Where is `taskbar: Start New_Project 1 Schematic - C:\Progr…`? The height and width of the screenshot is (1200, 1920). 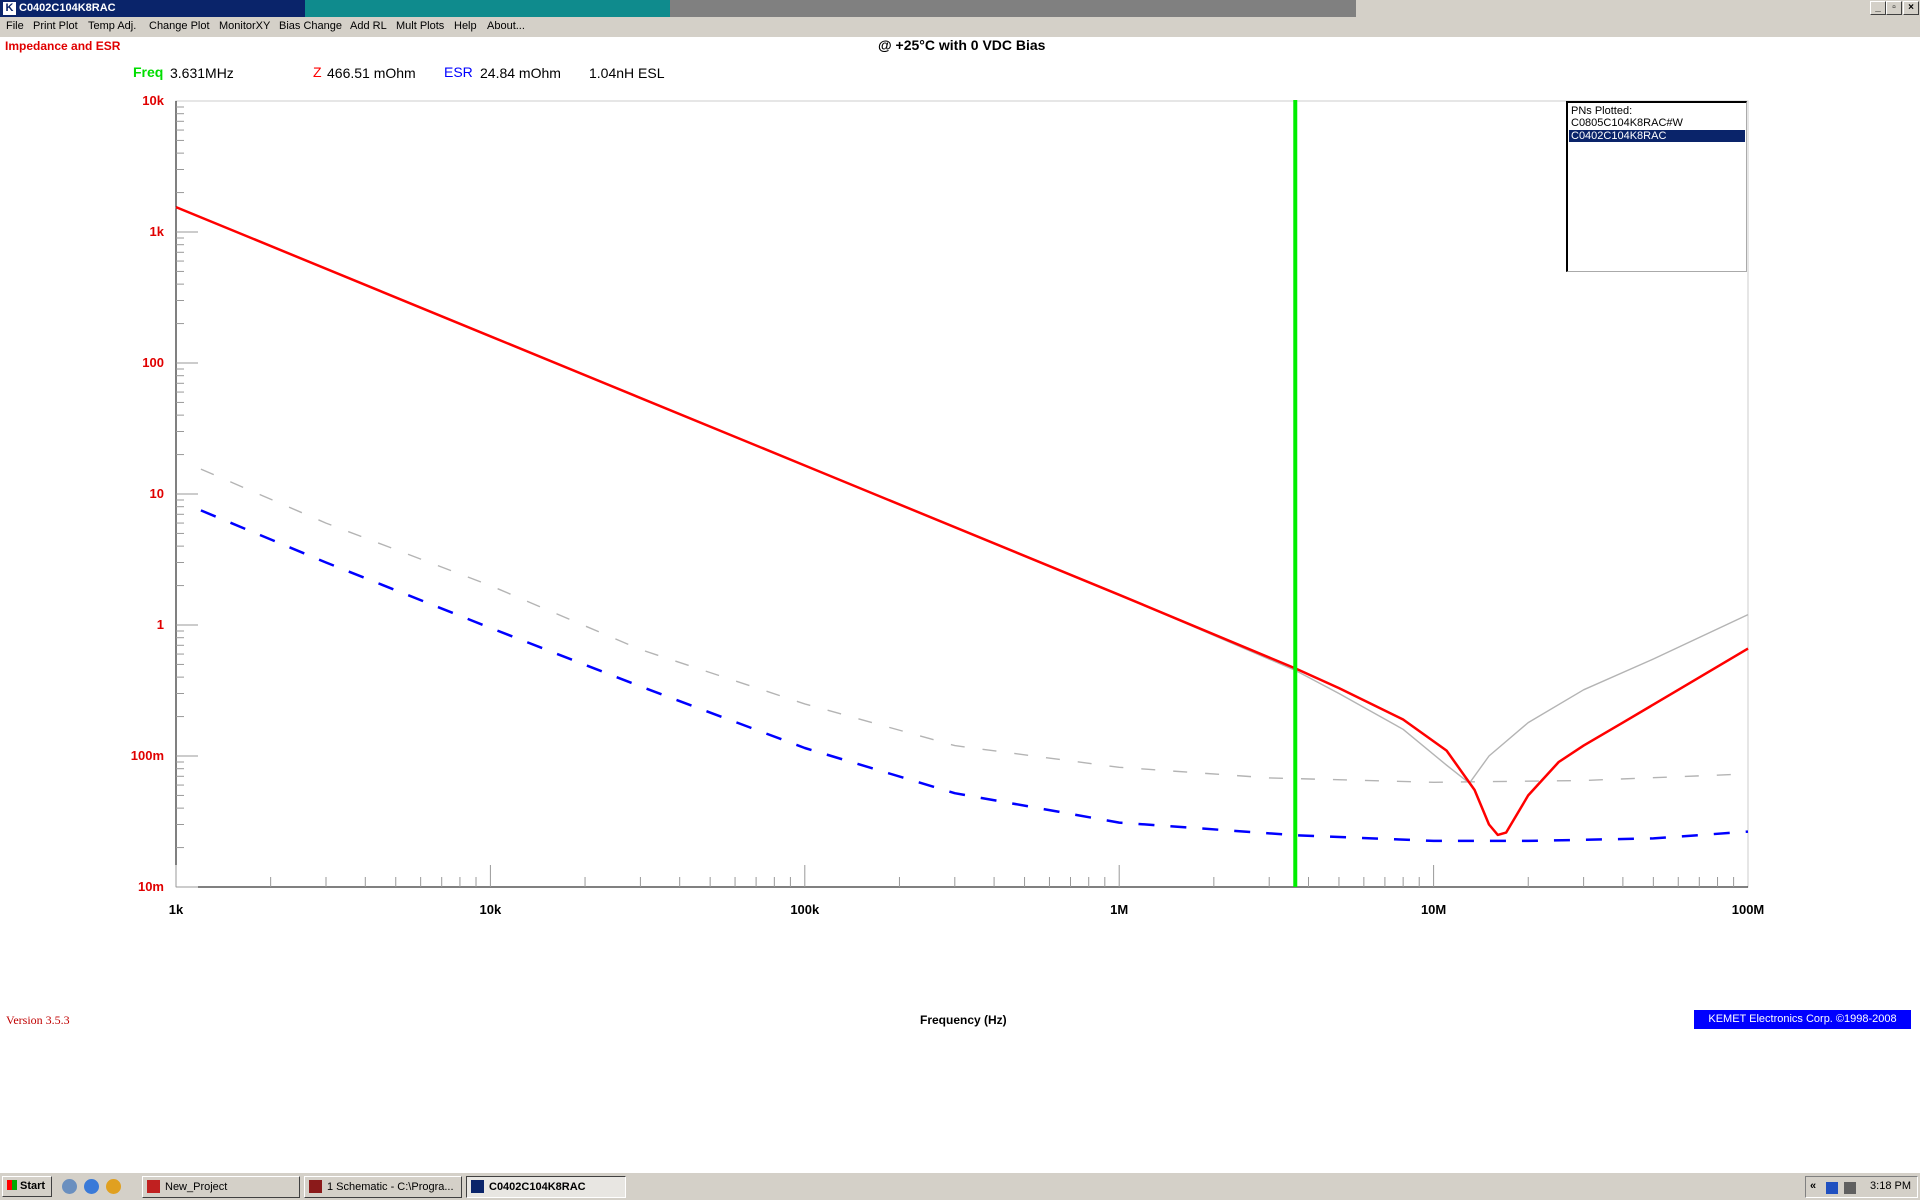
taskbar: Start New_Project 1 Schematic - C:\Progr… is located at coordinates (960, 1186).